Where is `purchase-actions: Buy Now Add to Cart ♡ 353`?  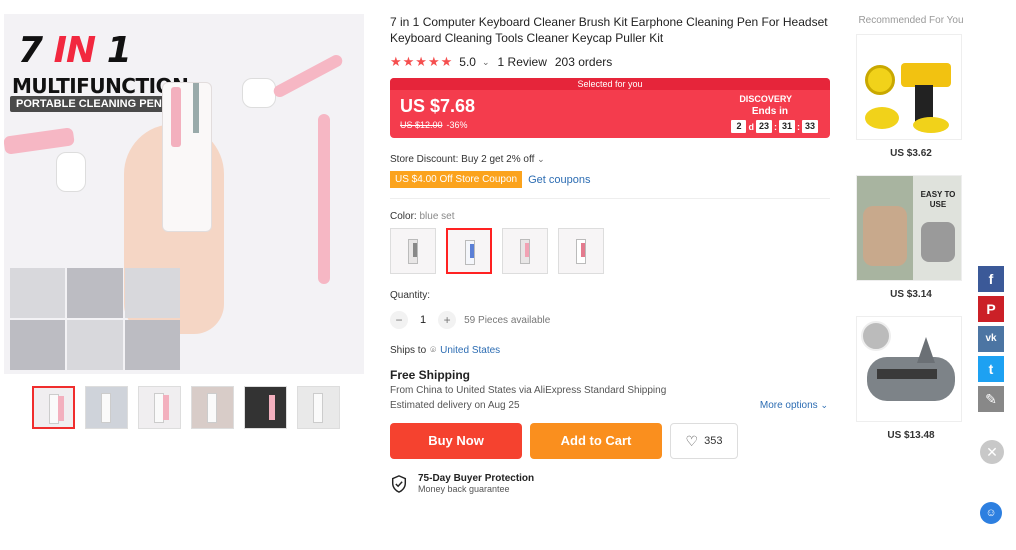
purchase-actions: Buy Now Add to Cart ♡ 353 is located at coordinates (610, 441).